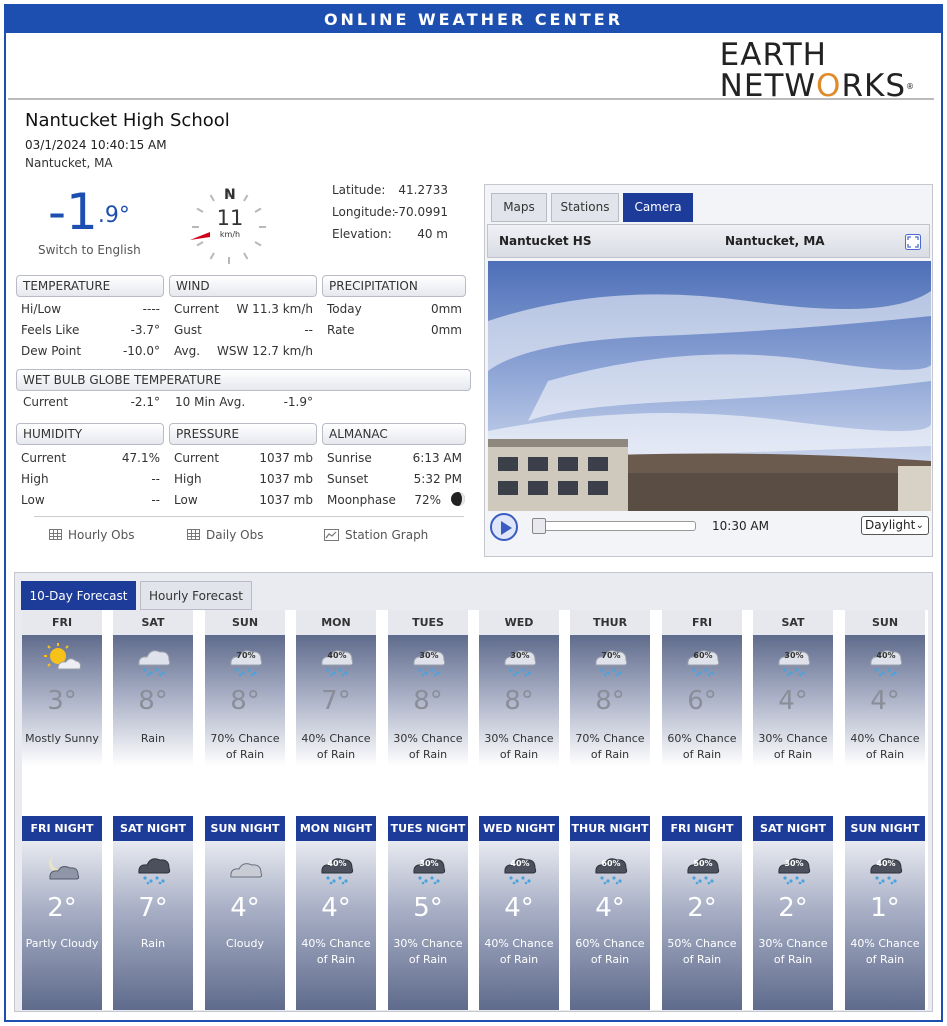 The image size is (947, 1026). Describe the element at coordinates (153, 943) in the screenshot. I see `forecast-night-desc: Rain` at that location.